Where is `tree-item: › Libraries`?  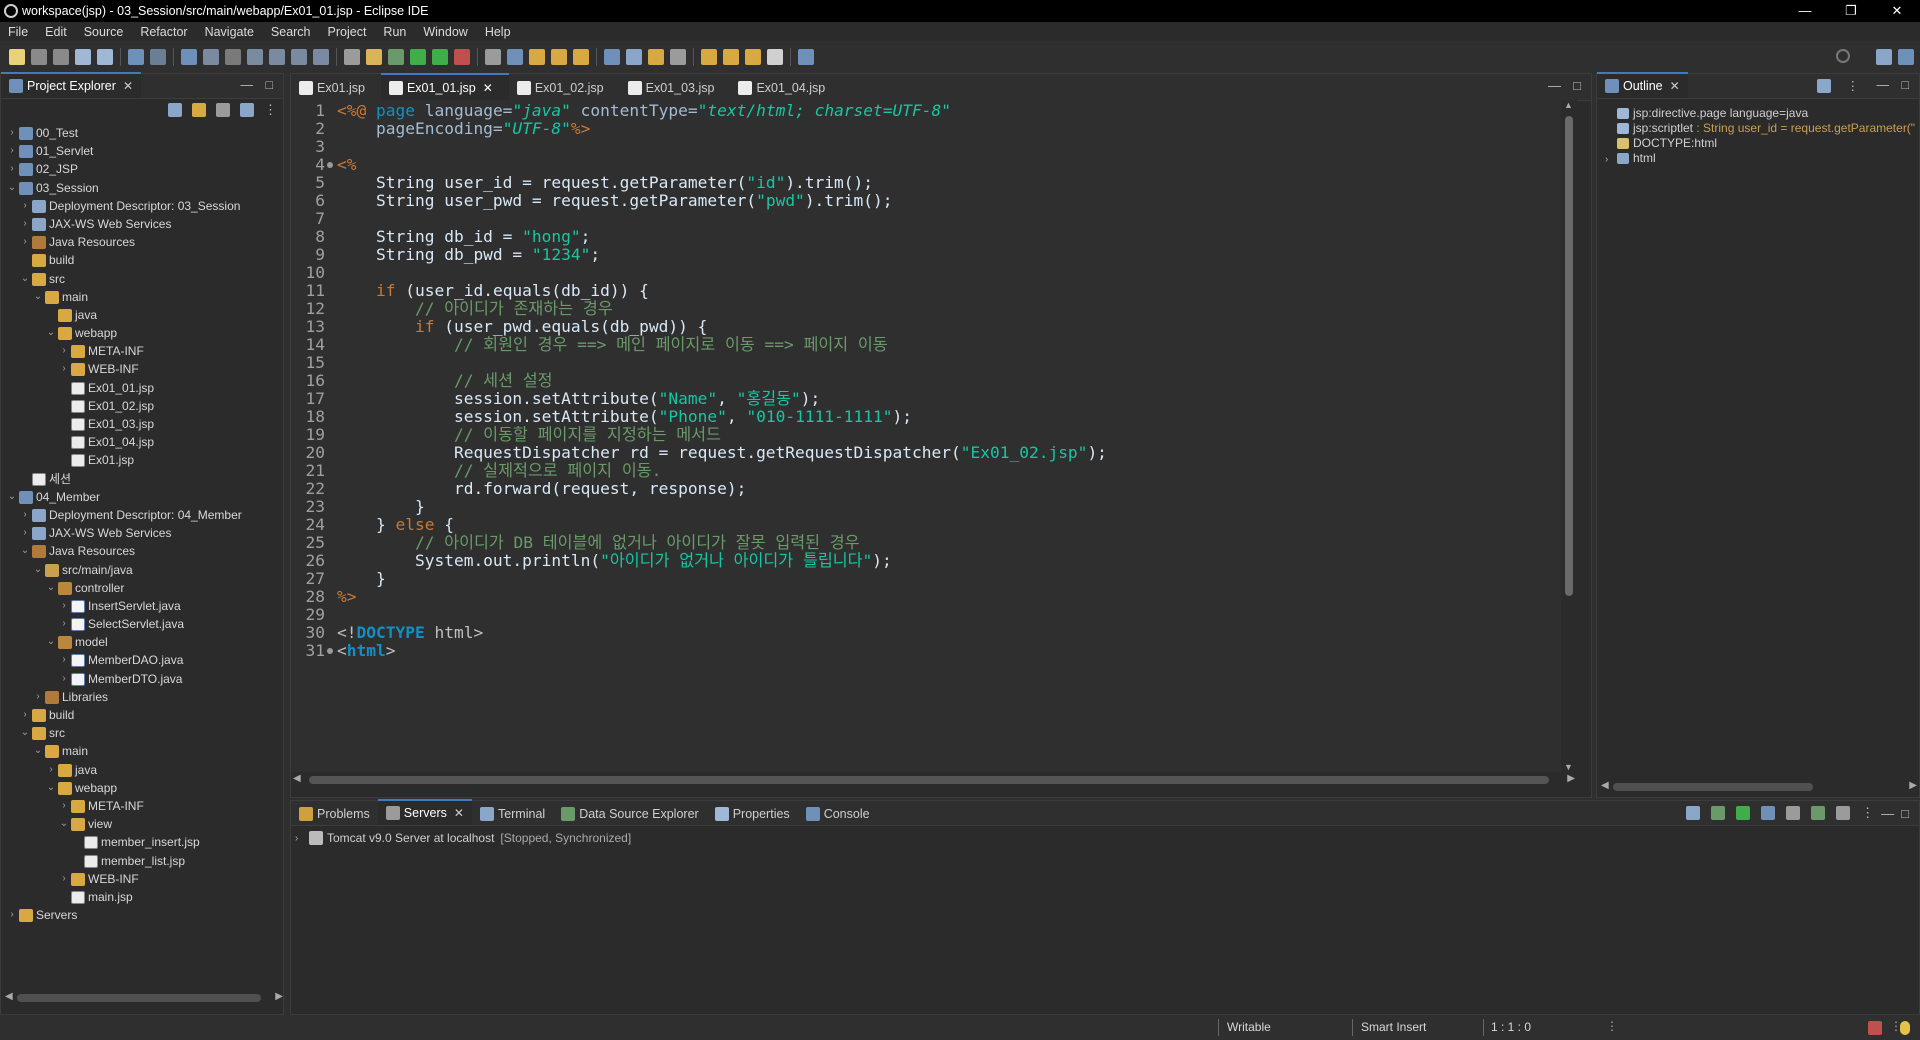
tree-item: › Libraries is located at coordinates (142, 697).